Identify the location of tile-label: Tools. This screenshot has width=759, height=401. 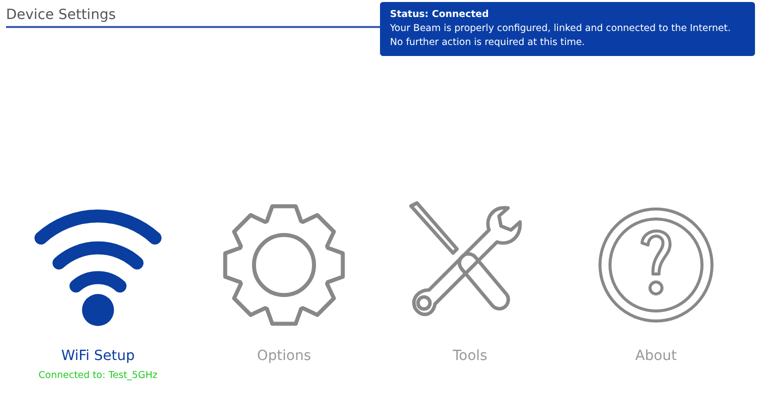
(470, 356).